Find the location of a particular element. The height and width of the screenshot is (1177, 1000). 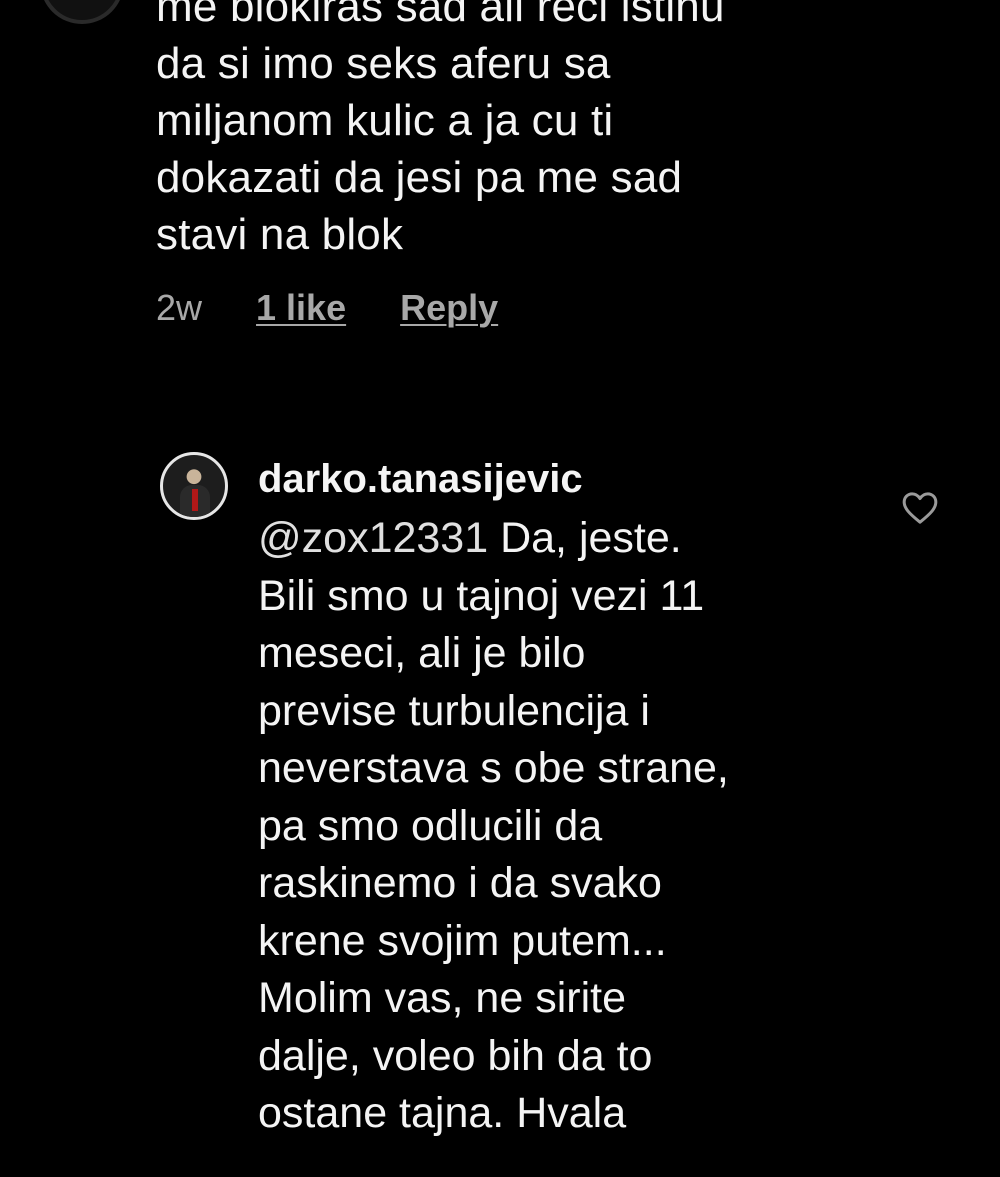

commenter-avatar is located at coordinates (82, 12).